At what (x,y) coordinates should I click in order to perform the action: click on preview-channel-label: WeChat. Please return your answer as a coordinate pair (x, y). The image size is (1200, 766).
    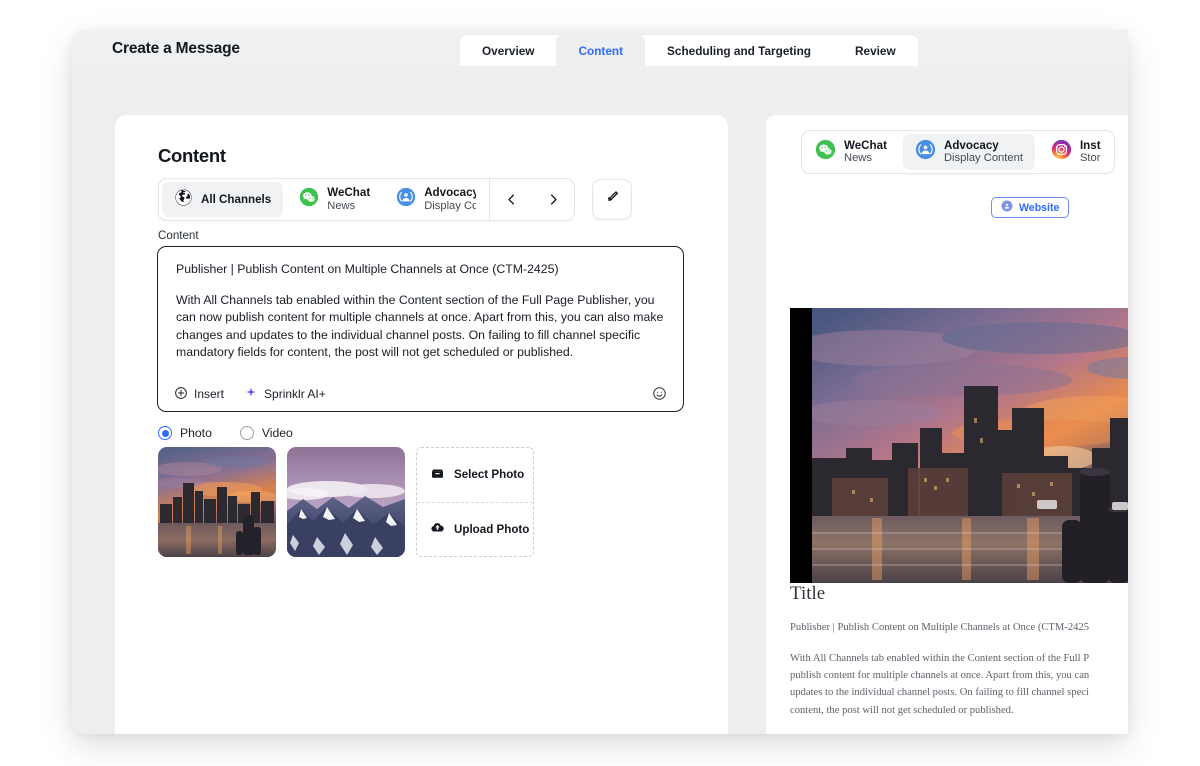
    Looking at the image, I should click on (865, 145).